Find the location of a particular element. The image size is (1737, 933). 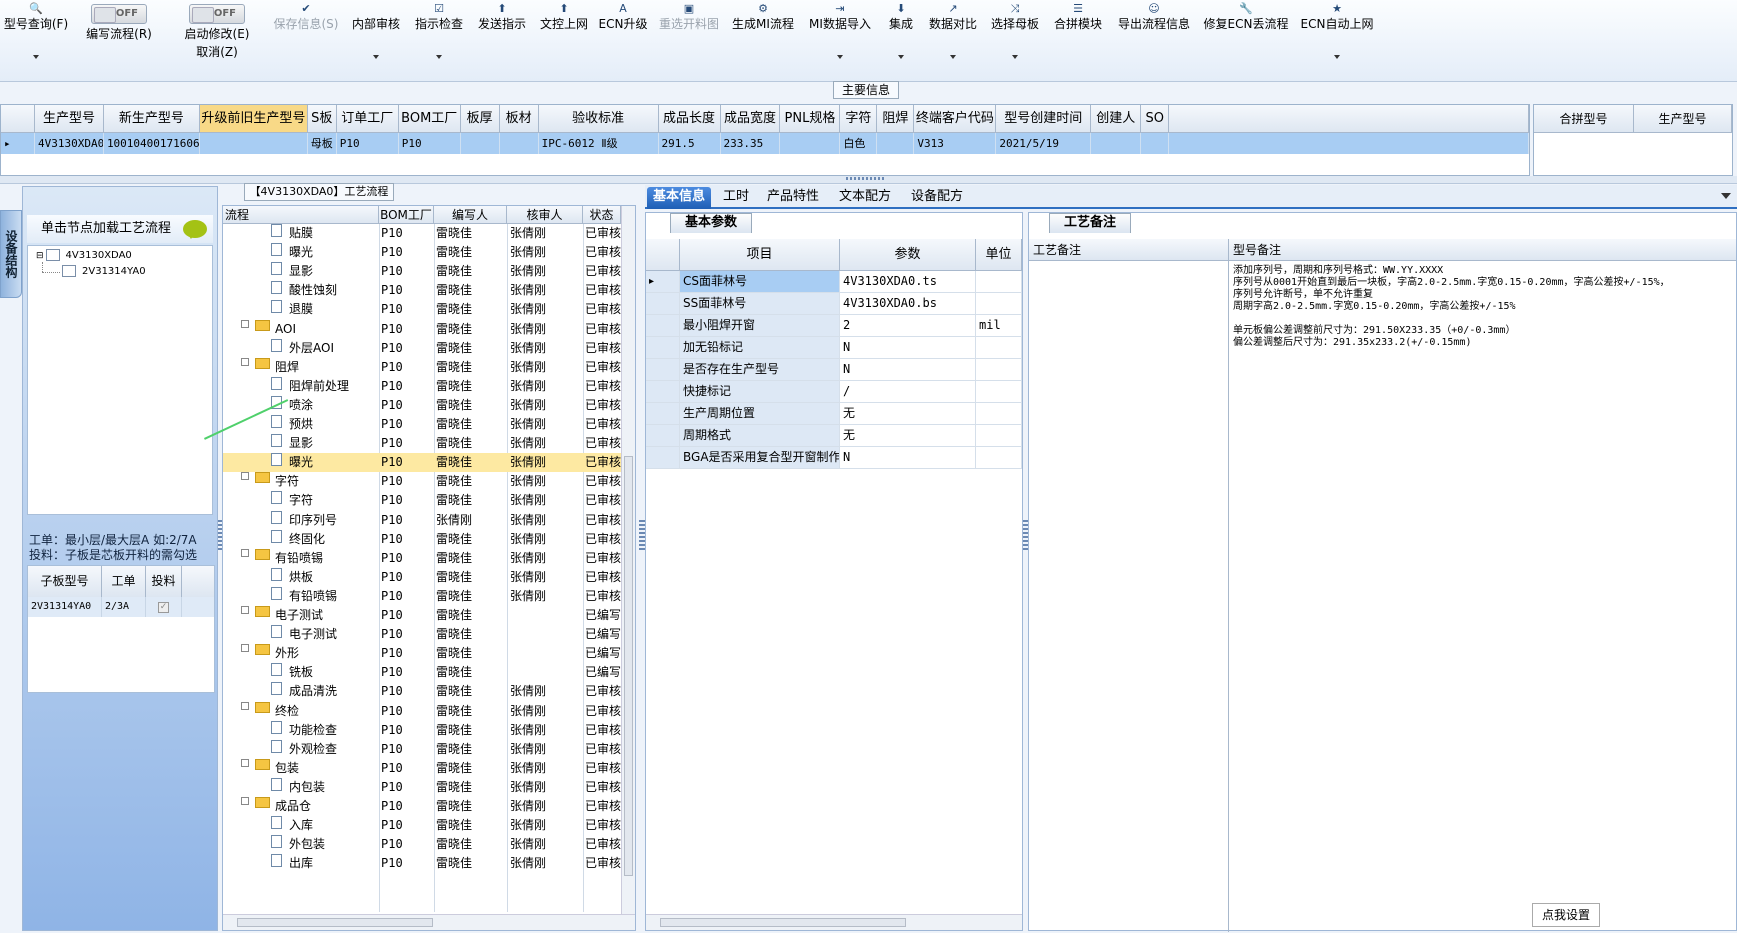

main-col-5: 订单工厂 is located at coordinates (367, 119).